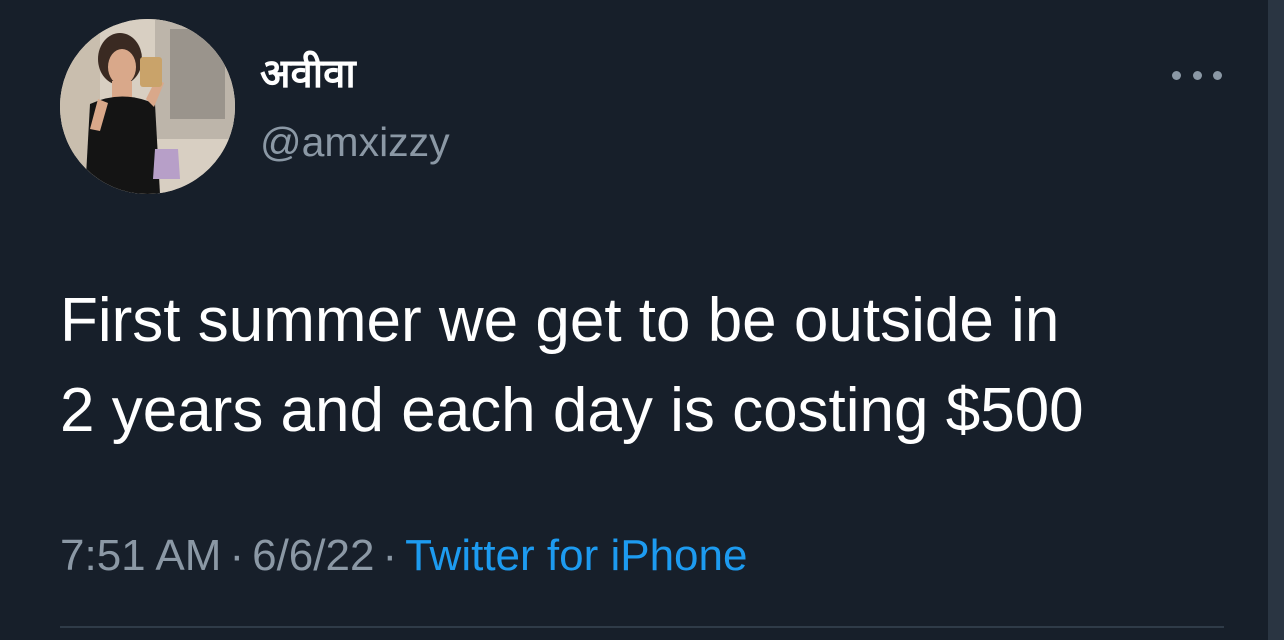 The width and height of the screenshot is (1284, 640). What do you see at coordinates (1176, 75) in the screenshot?
I see `more-horizontal-icon` at bounding box center [1176, 75].